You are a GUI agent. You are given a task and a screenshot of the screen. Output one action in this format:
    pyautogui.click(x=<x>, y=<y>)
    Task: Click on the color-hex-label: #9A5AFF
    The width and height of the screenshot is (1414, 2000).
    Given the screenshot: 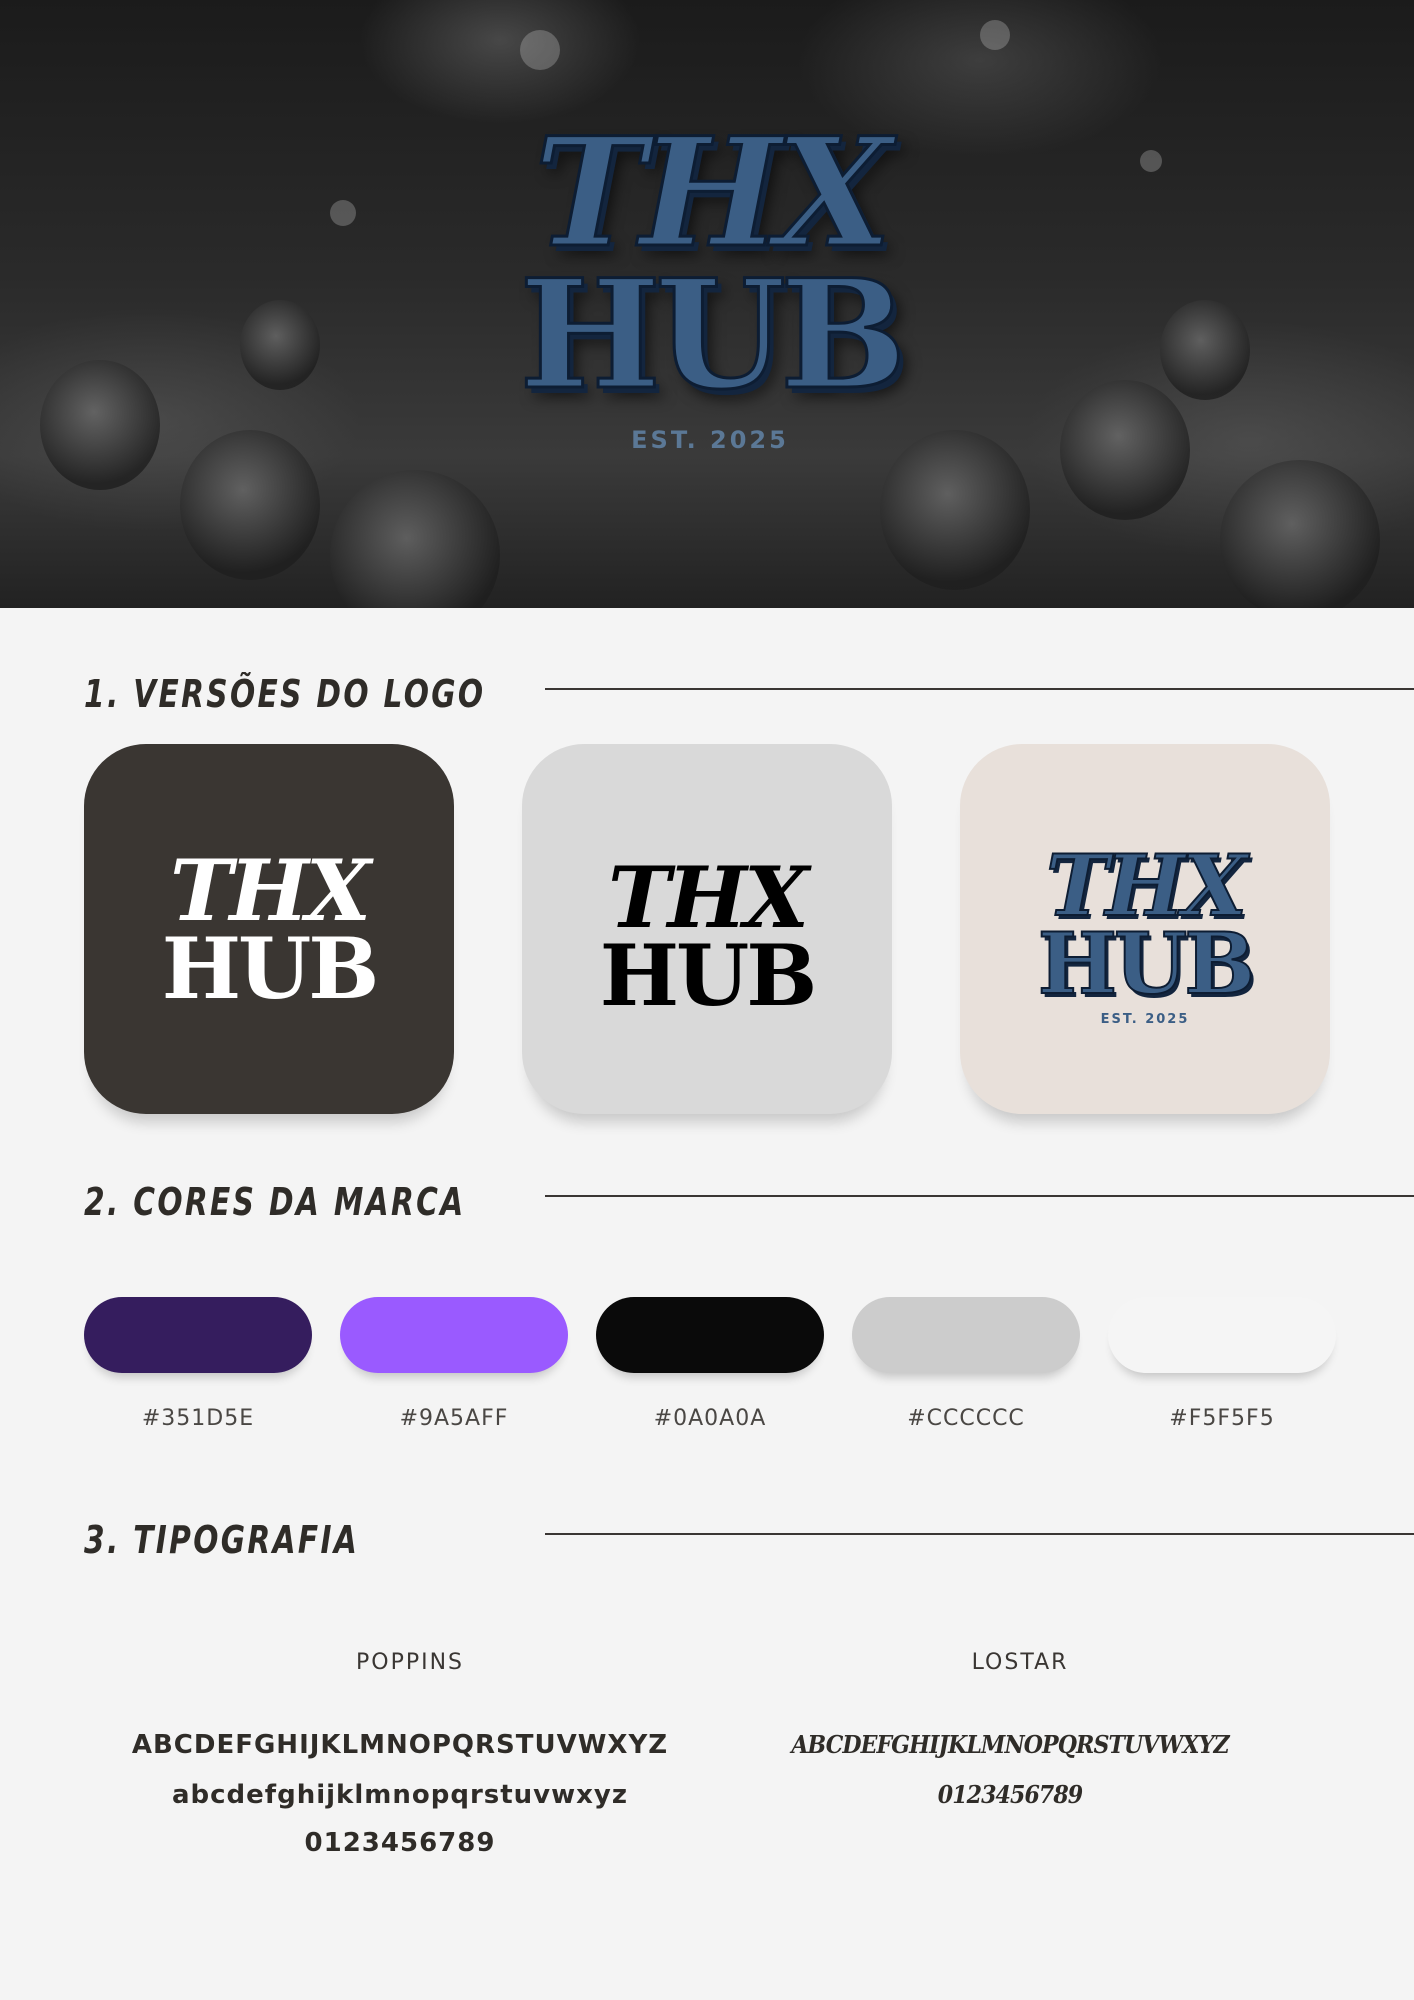 What is the action you would take?
    pyautogui.click(x=454, y=1418)
    